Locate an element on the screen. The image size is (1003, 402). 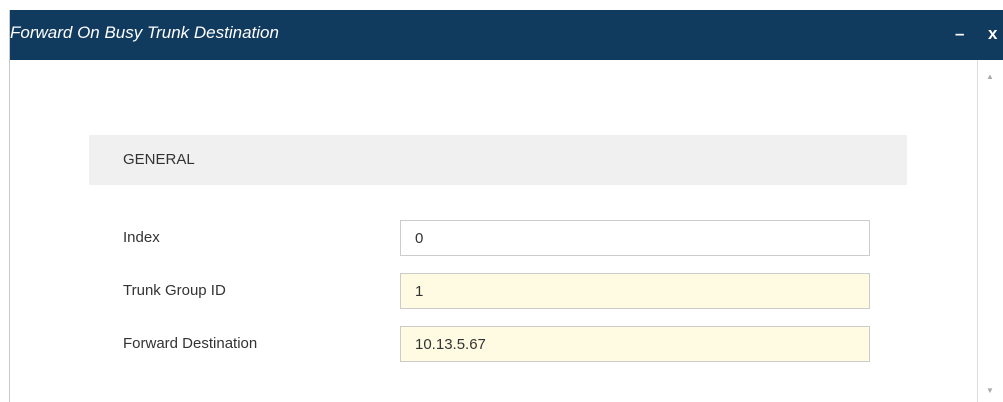
scroll-up-icon: ▲ is located at coordinates (990, 76).